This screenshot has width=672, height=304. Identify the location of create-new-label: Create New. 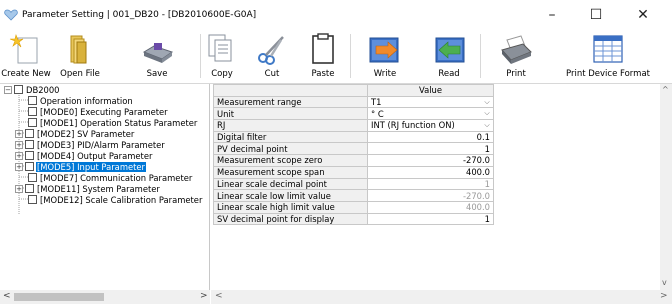
(26, 74).